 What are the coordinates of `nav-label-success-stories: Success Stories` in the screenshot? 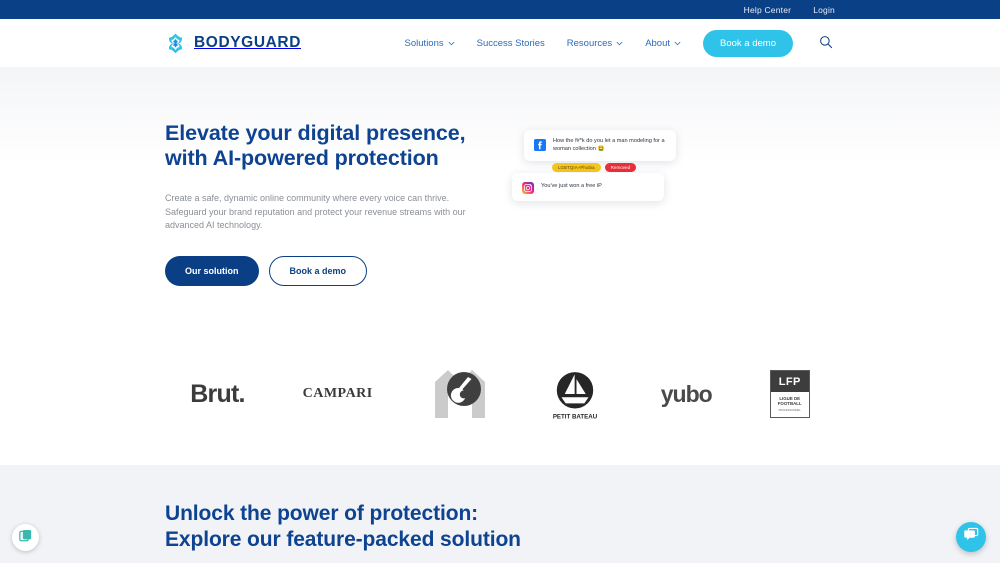 It's located at (510, 43).